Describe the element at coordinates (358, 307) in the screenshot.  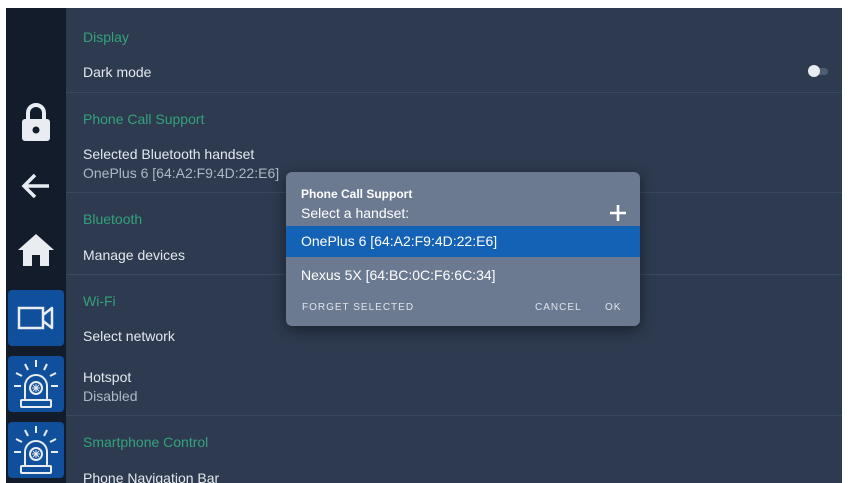
I see `forget-selected-button: FORGET SELECTED` at that location.